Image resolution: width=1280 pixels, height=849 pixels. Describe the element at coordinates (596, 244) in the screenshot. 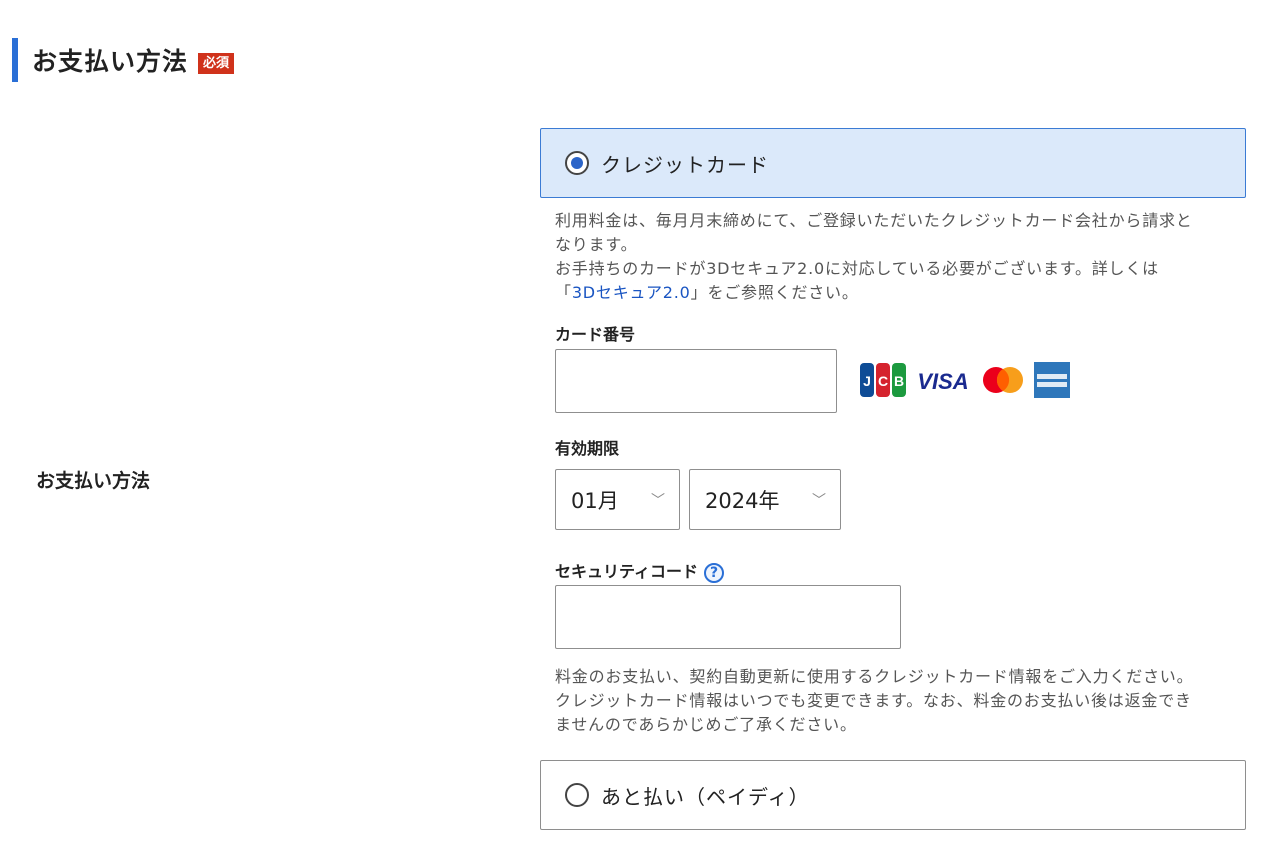

I see `description-line: なります。` at that location.